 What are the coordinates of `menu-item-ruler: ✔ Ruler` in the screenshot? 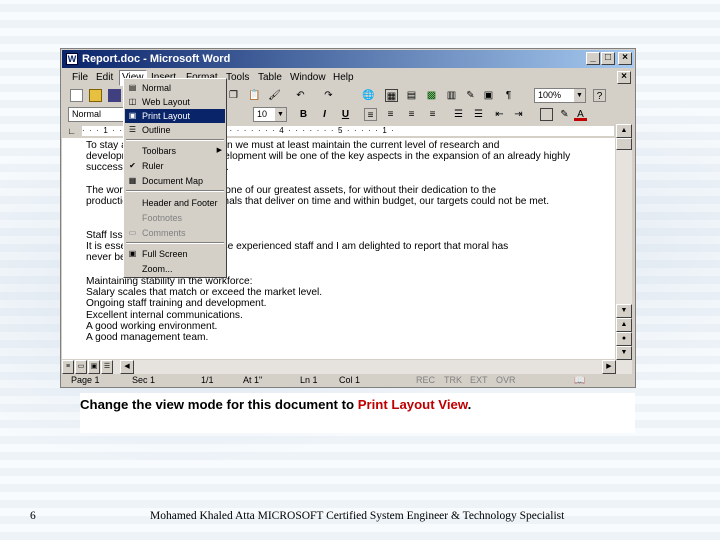 It's located at (175, 166).